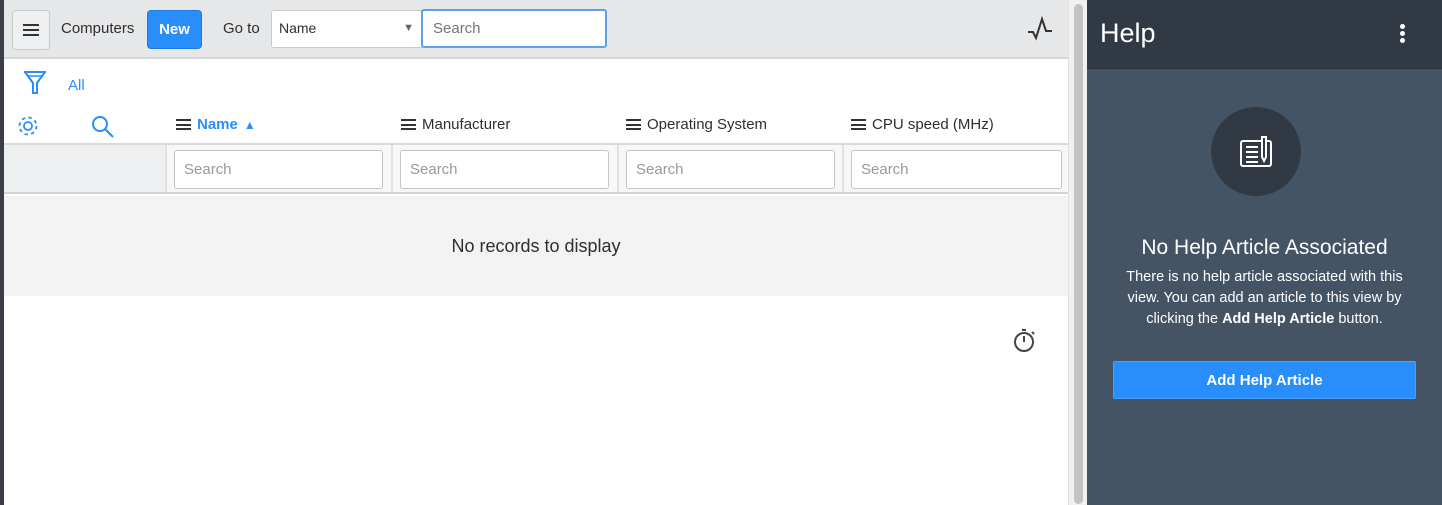 This screenshot has width=1442, height=505. I want to click on add-help-article-button: Add Help Article, so click(1264, 380).